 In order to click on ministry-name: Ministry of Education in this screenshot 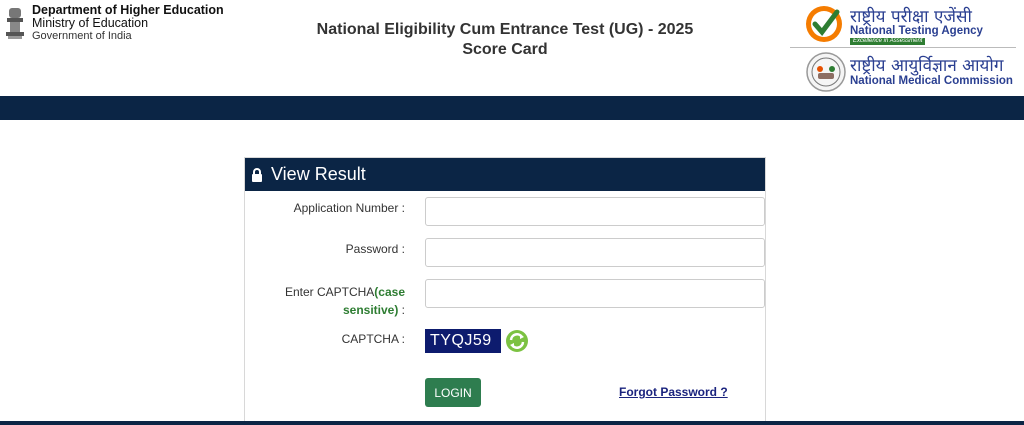, I will do `click(90, 23)`.